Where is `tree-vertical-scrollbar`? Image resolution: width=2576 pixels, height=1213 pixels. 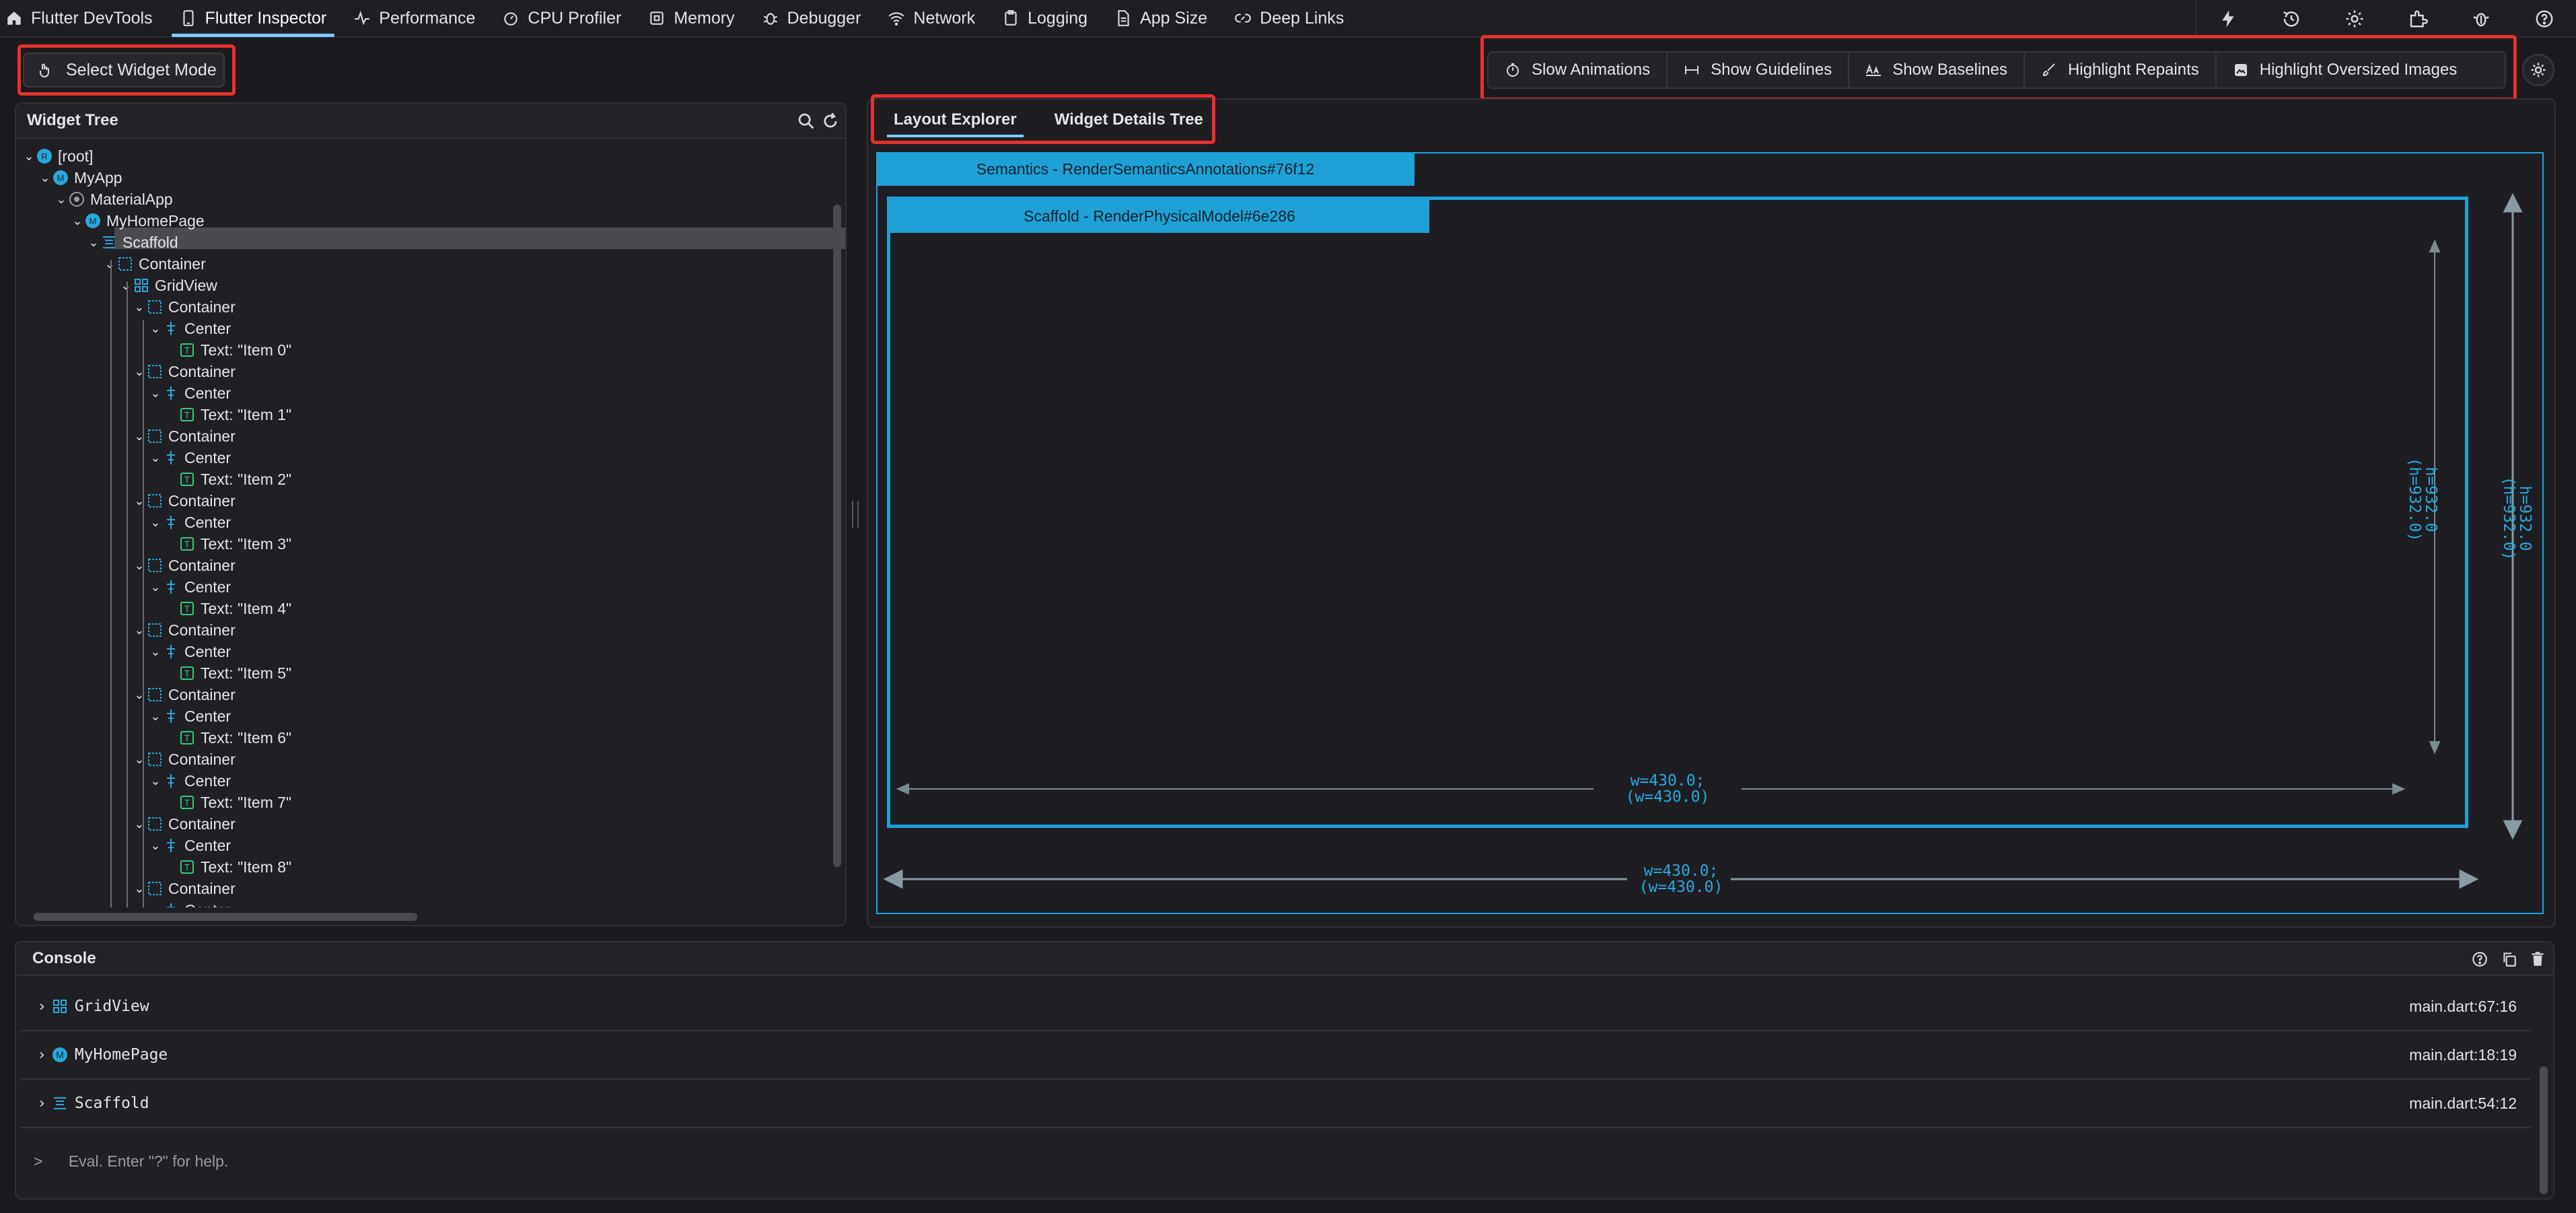 tree-vertical-scrollbar is located at coordinates (837, 536).